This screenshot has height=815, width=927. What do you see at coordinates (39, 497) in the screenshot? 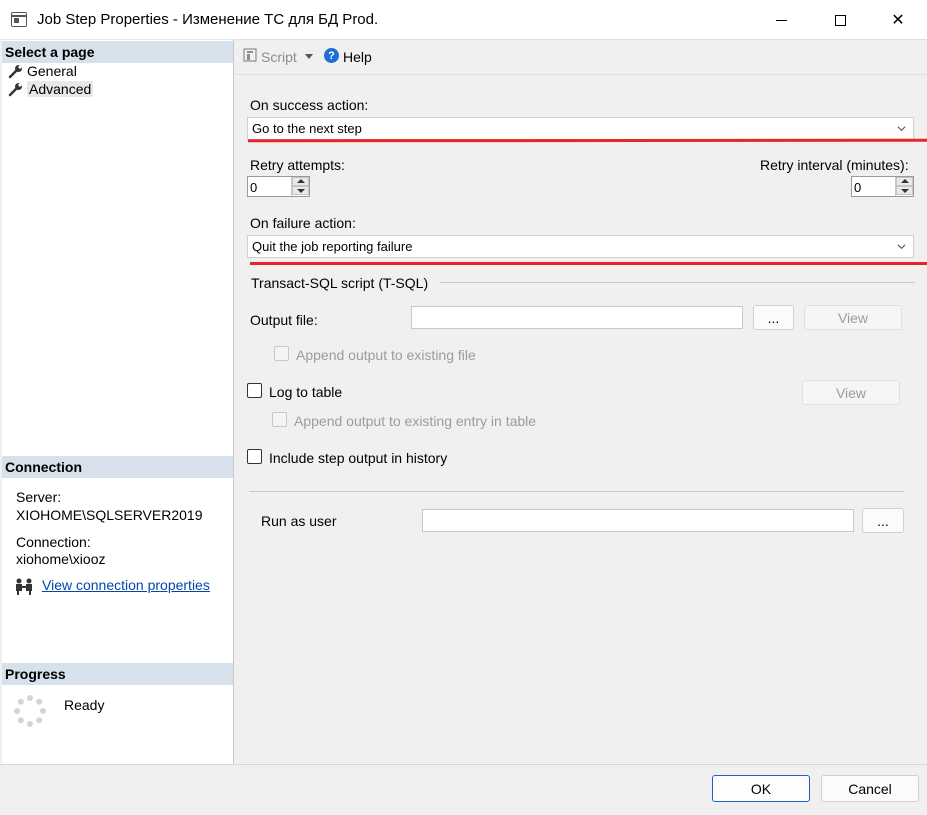
I see `server-label: Server:` at bounding box center [39, 497].